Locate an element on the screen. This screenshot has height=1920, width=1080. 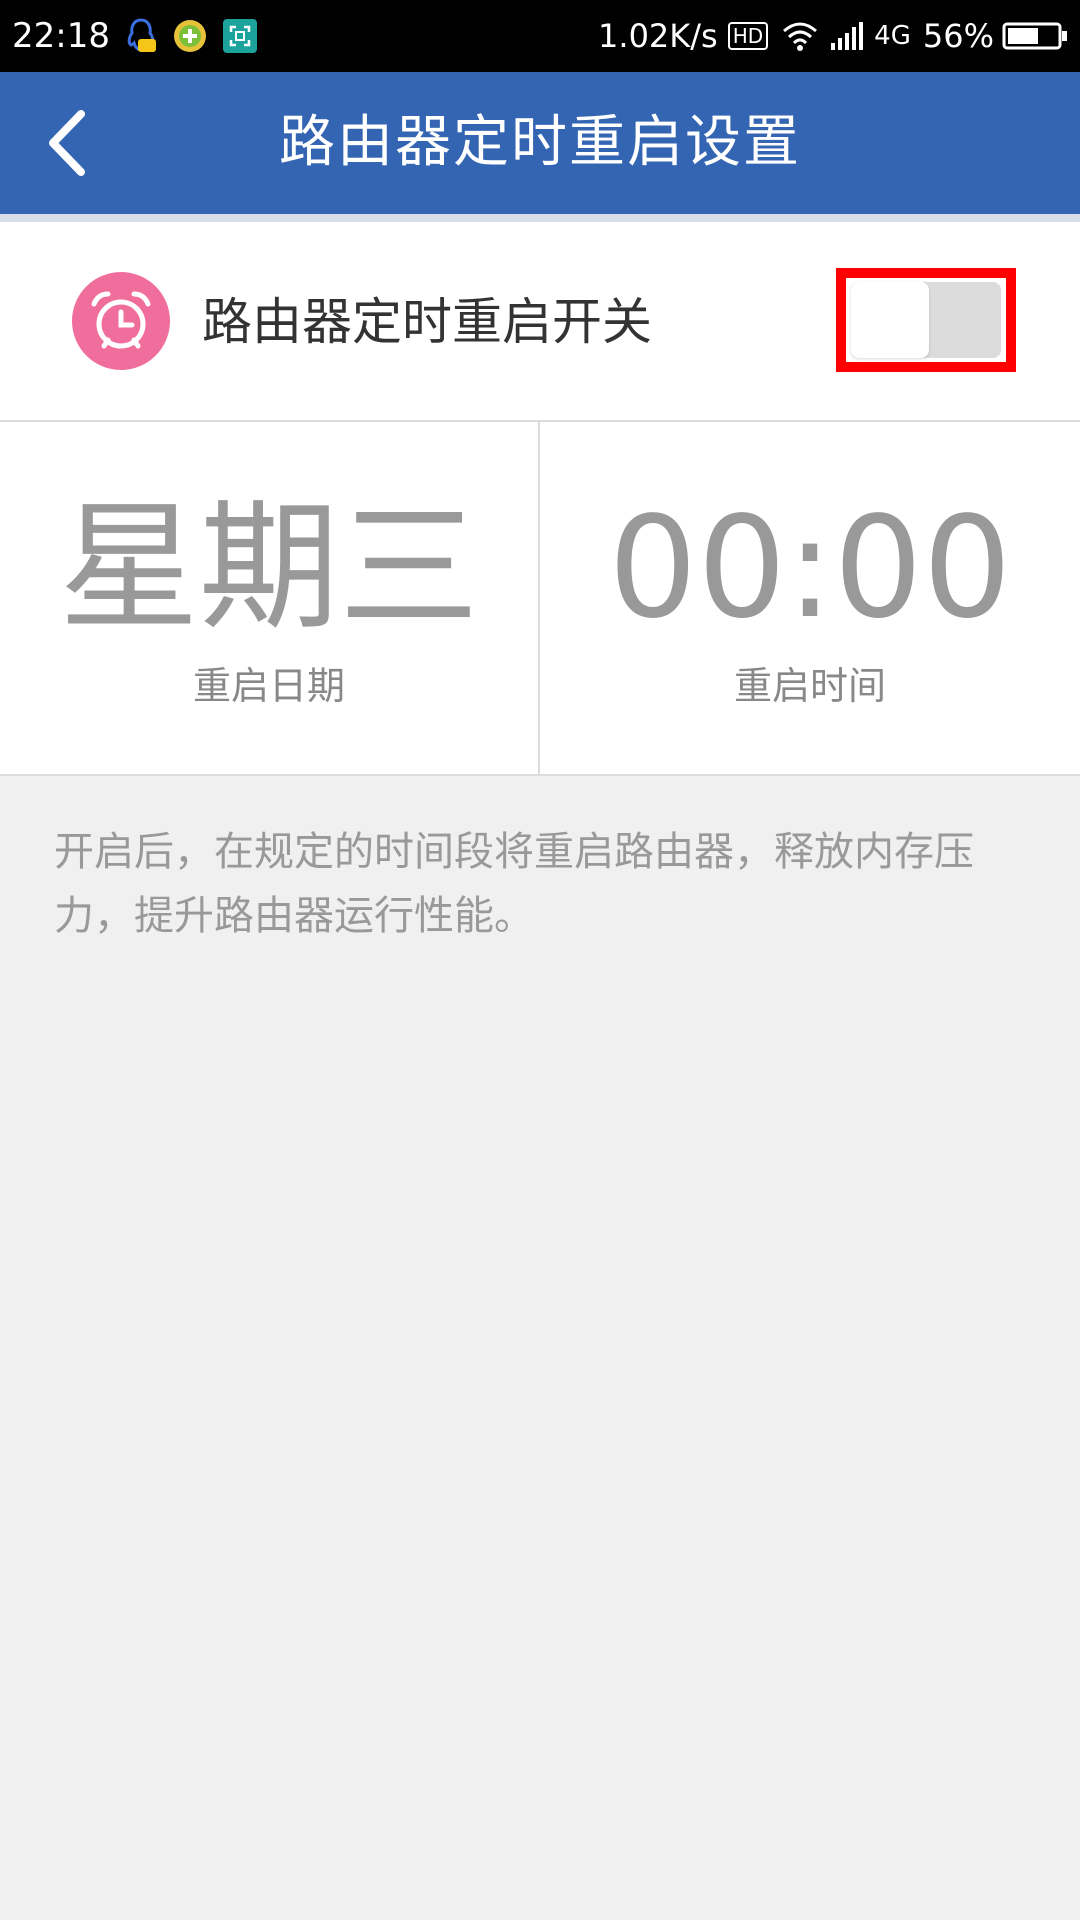
alarm-clock-icon is located at coordinates (121, 321).